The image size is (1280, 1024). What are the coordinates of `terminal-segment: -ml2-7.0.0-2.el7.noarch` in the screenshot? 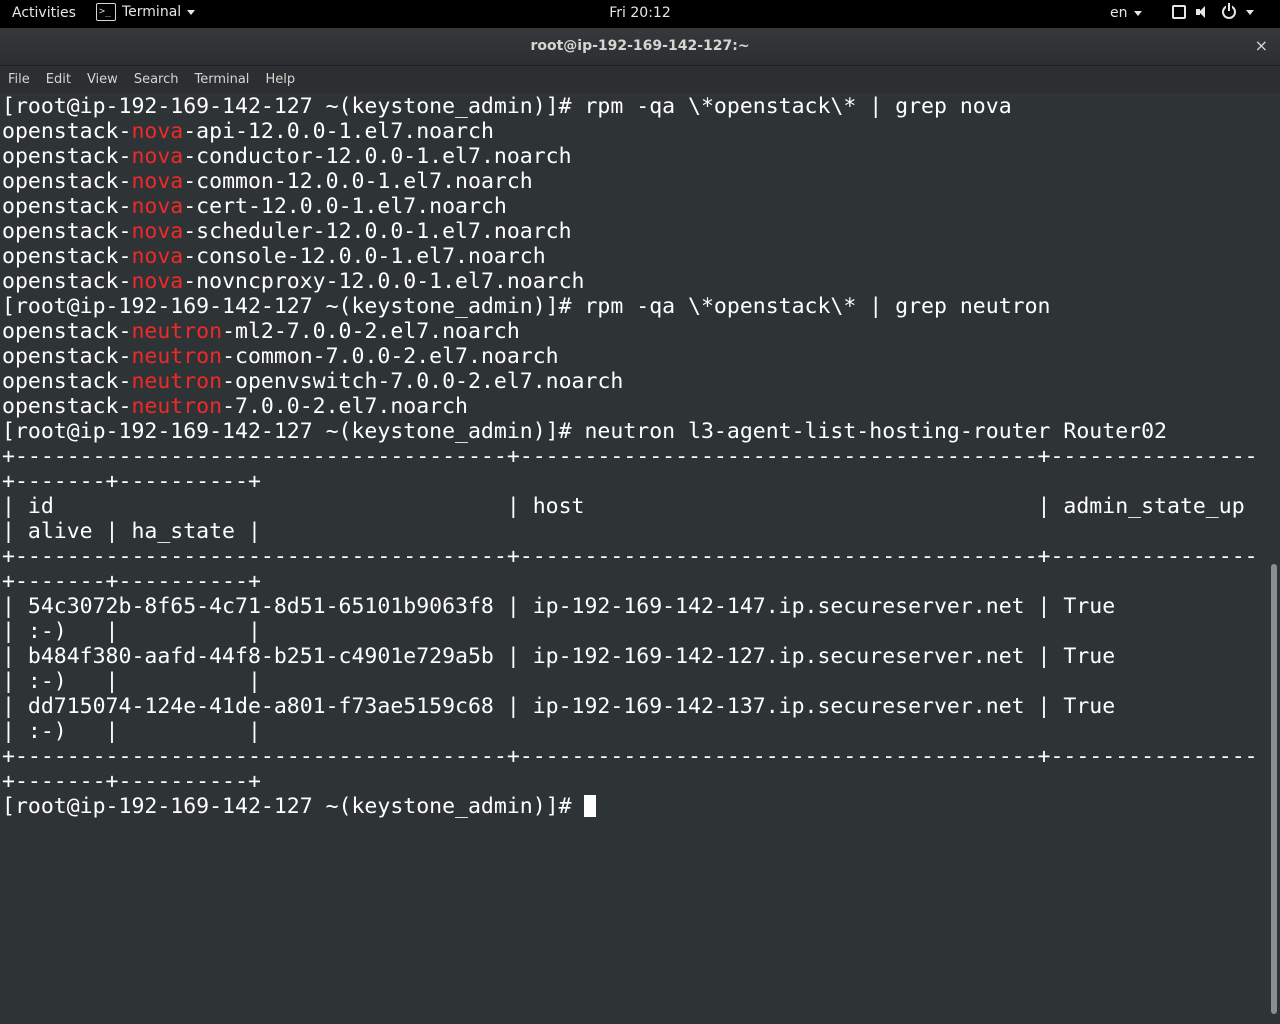 It's located at (371, 331).